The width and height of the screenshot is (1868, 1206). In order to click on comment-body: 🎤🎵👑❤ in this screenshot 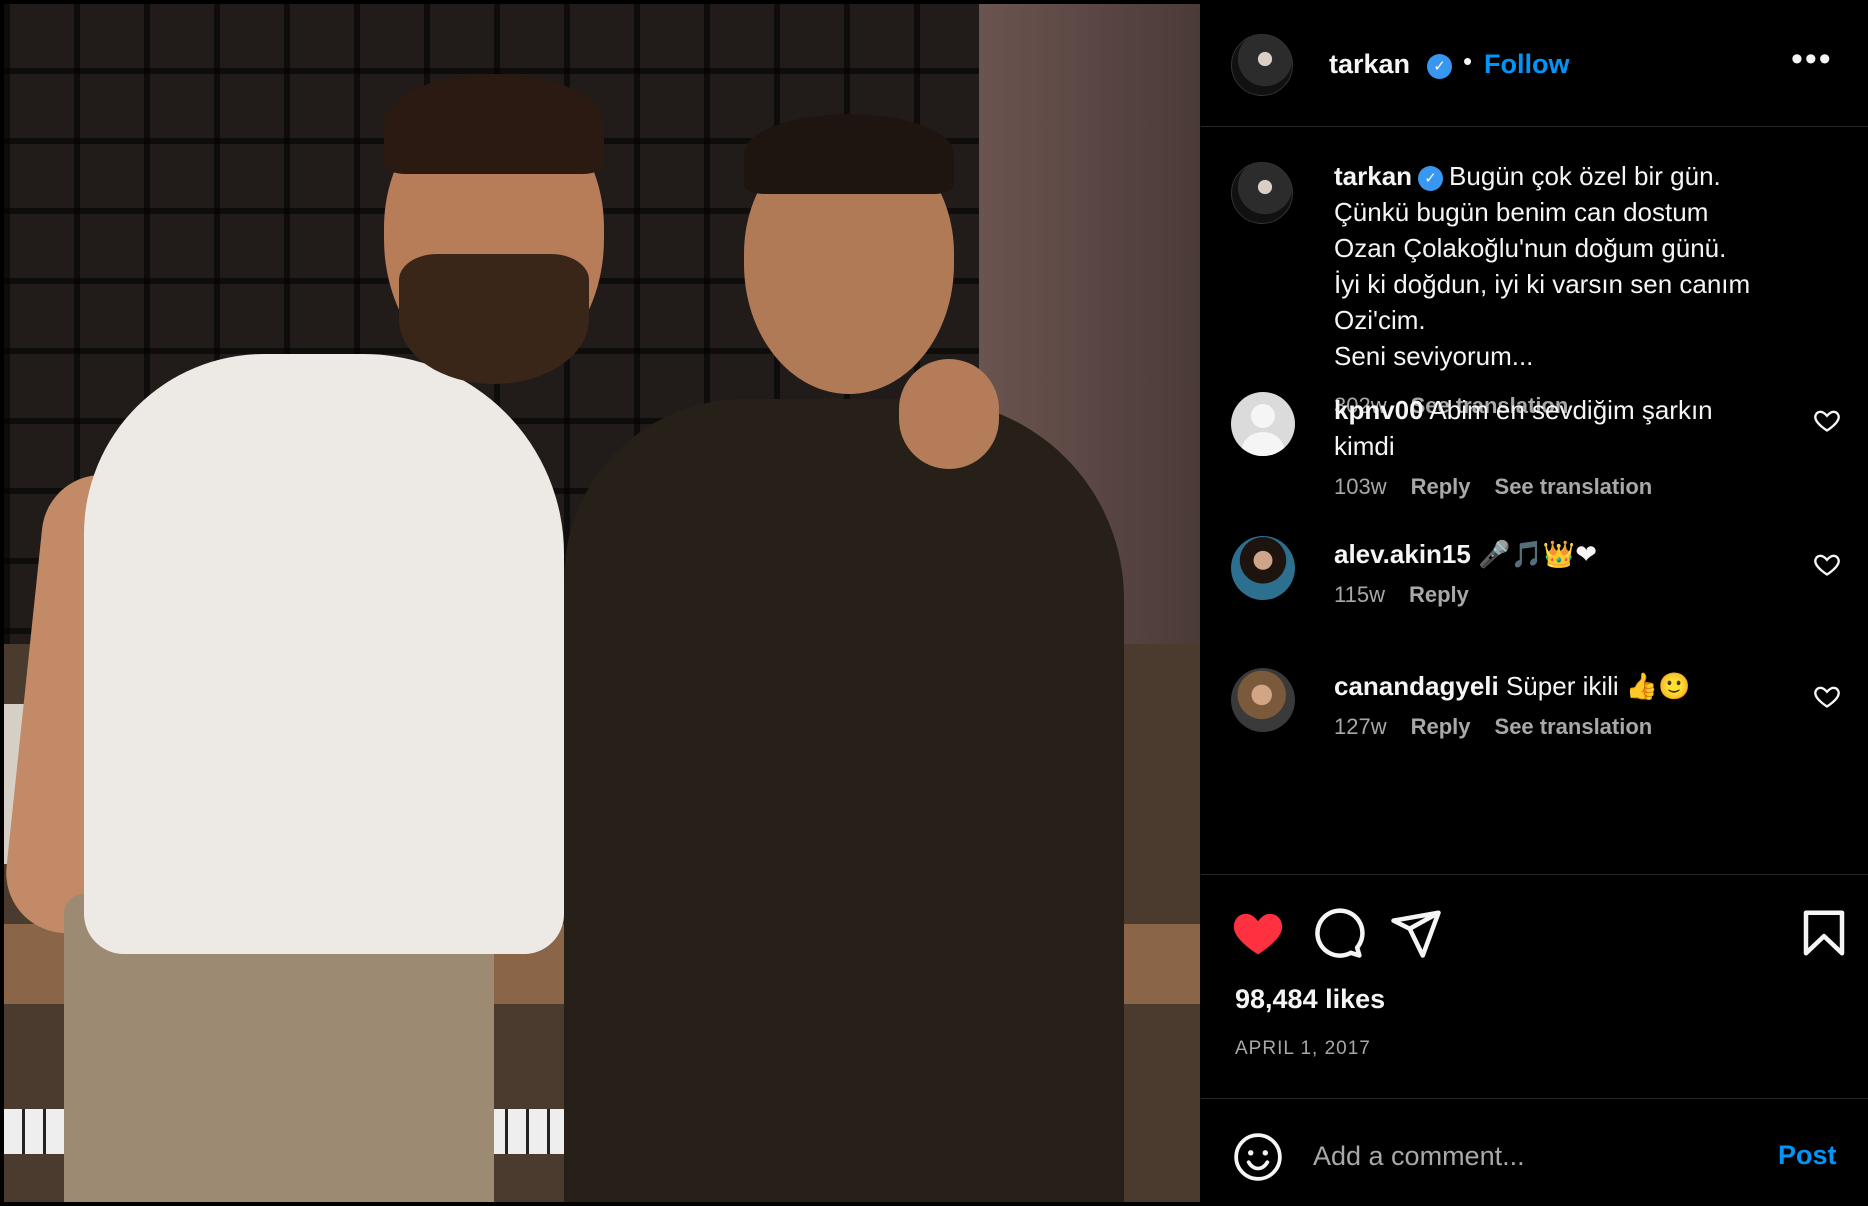, I will do `click(1537, 554)`.